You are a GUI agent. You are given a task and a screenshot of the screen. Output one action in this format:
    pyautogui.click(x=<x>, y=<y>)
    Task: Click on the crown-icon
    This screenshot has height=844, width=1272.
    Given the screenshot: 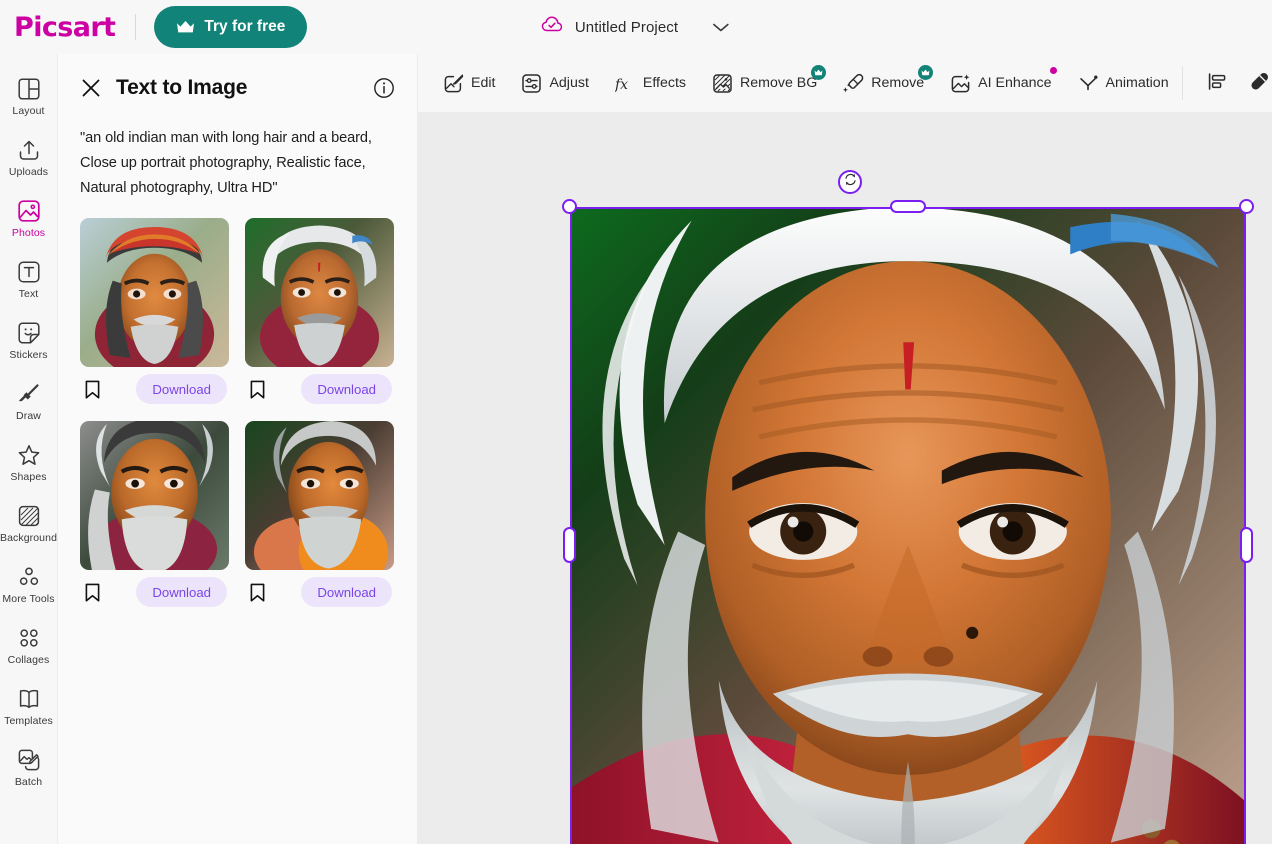 What is the action you would take?
    pyautogui.click(x=185, y=27)
    